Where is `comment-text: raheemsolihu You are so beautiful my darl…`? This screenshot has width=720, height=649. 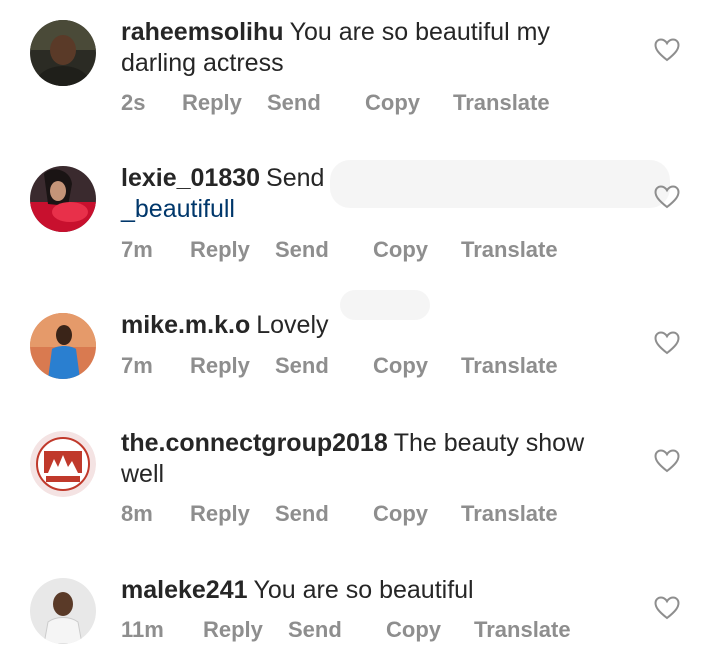
comment-text: raheemsolihu You are so beautiful my darl… is located at coordinates (371, 48).